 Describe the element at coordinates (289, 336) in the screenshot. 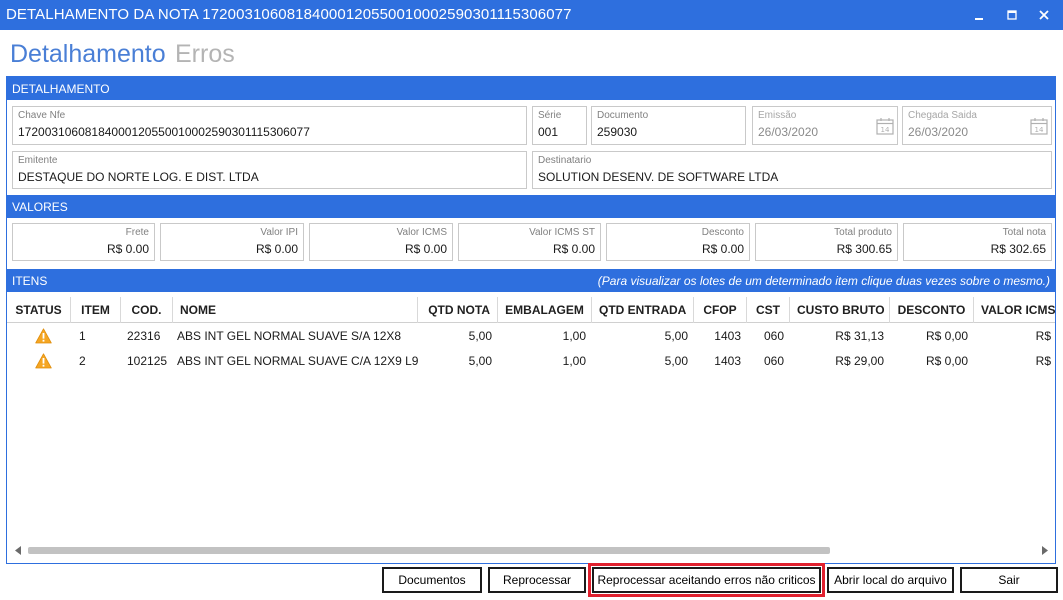

I see `cell-nome: ABS INT GEL NORMAL SUAVE S/A 12X8` at that location.